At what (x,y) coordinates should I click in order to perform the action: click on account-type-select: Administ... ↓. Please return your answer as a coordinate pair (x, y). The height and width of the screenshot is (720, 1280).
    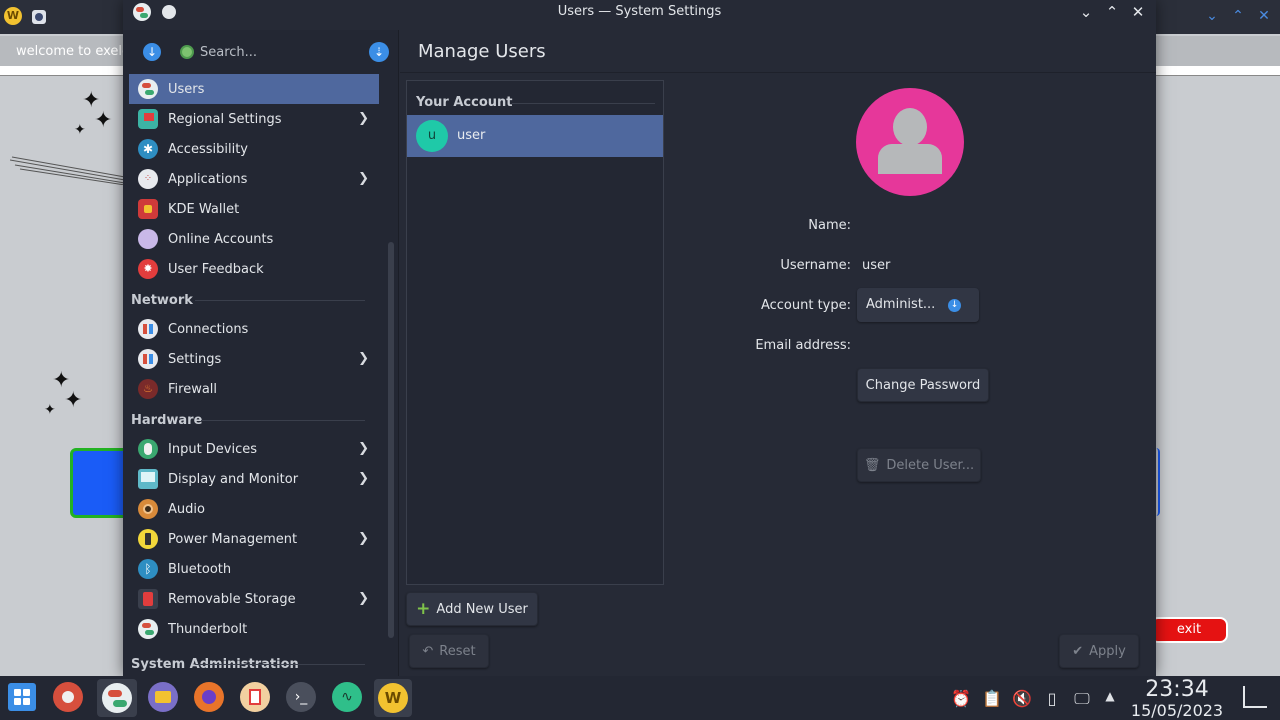
    Looking at the image, I should click on (918, 305).